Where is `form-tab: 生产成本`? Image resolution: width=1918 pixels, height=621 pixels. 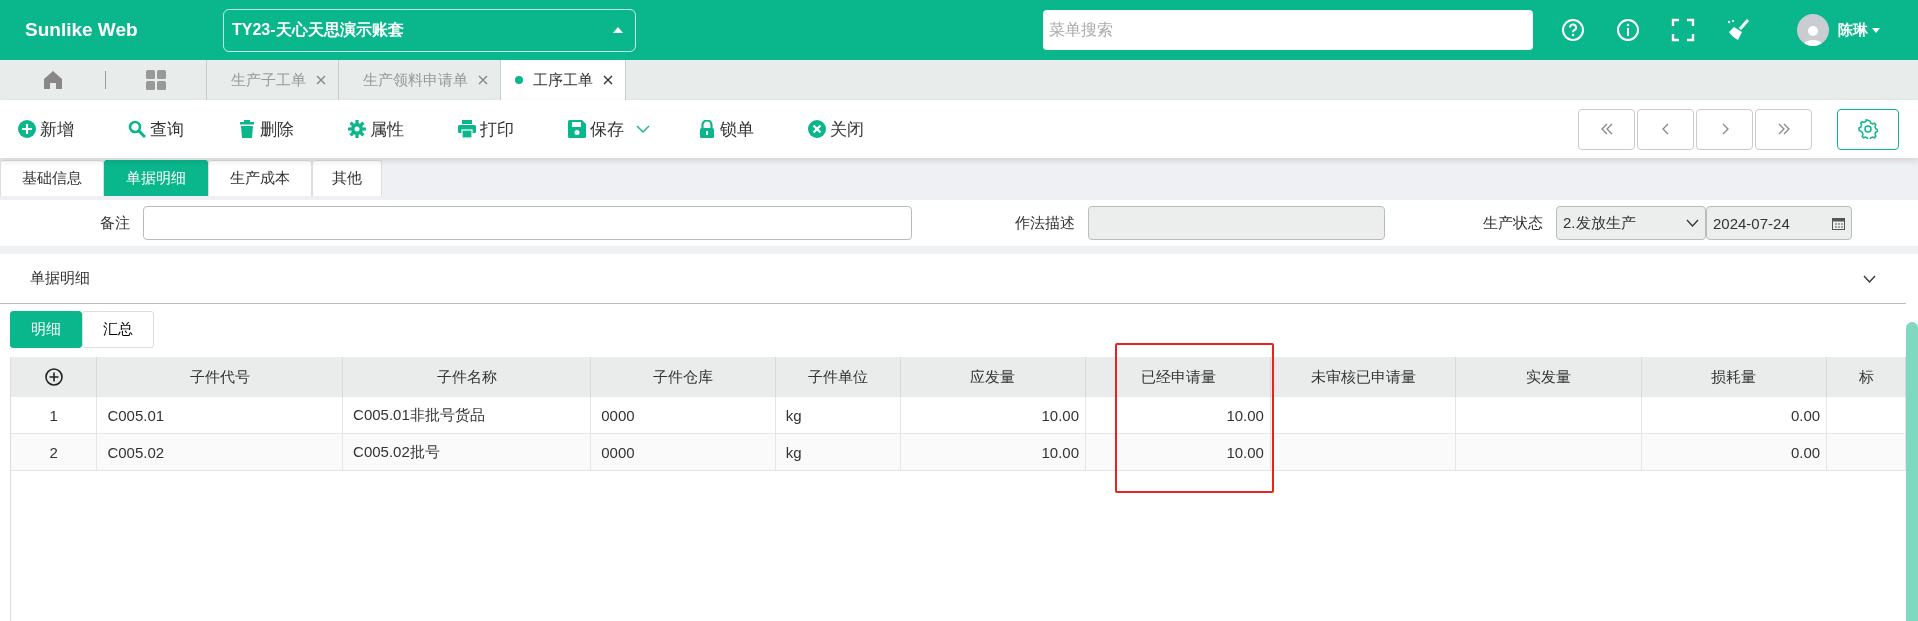 form-tab: 生产成本 is located at coordinates (260, 178).